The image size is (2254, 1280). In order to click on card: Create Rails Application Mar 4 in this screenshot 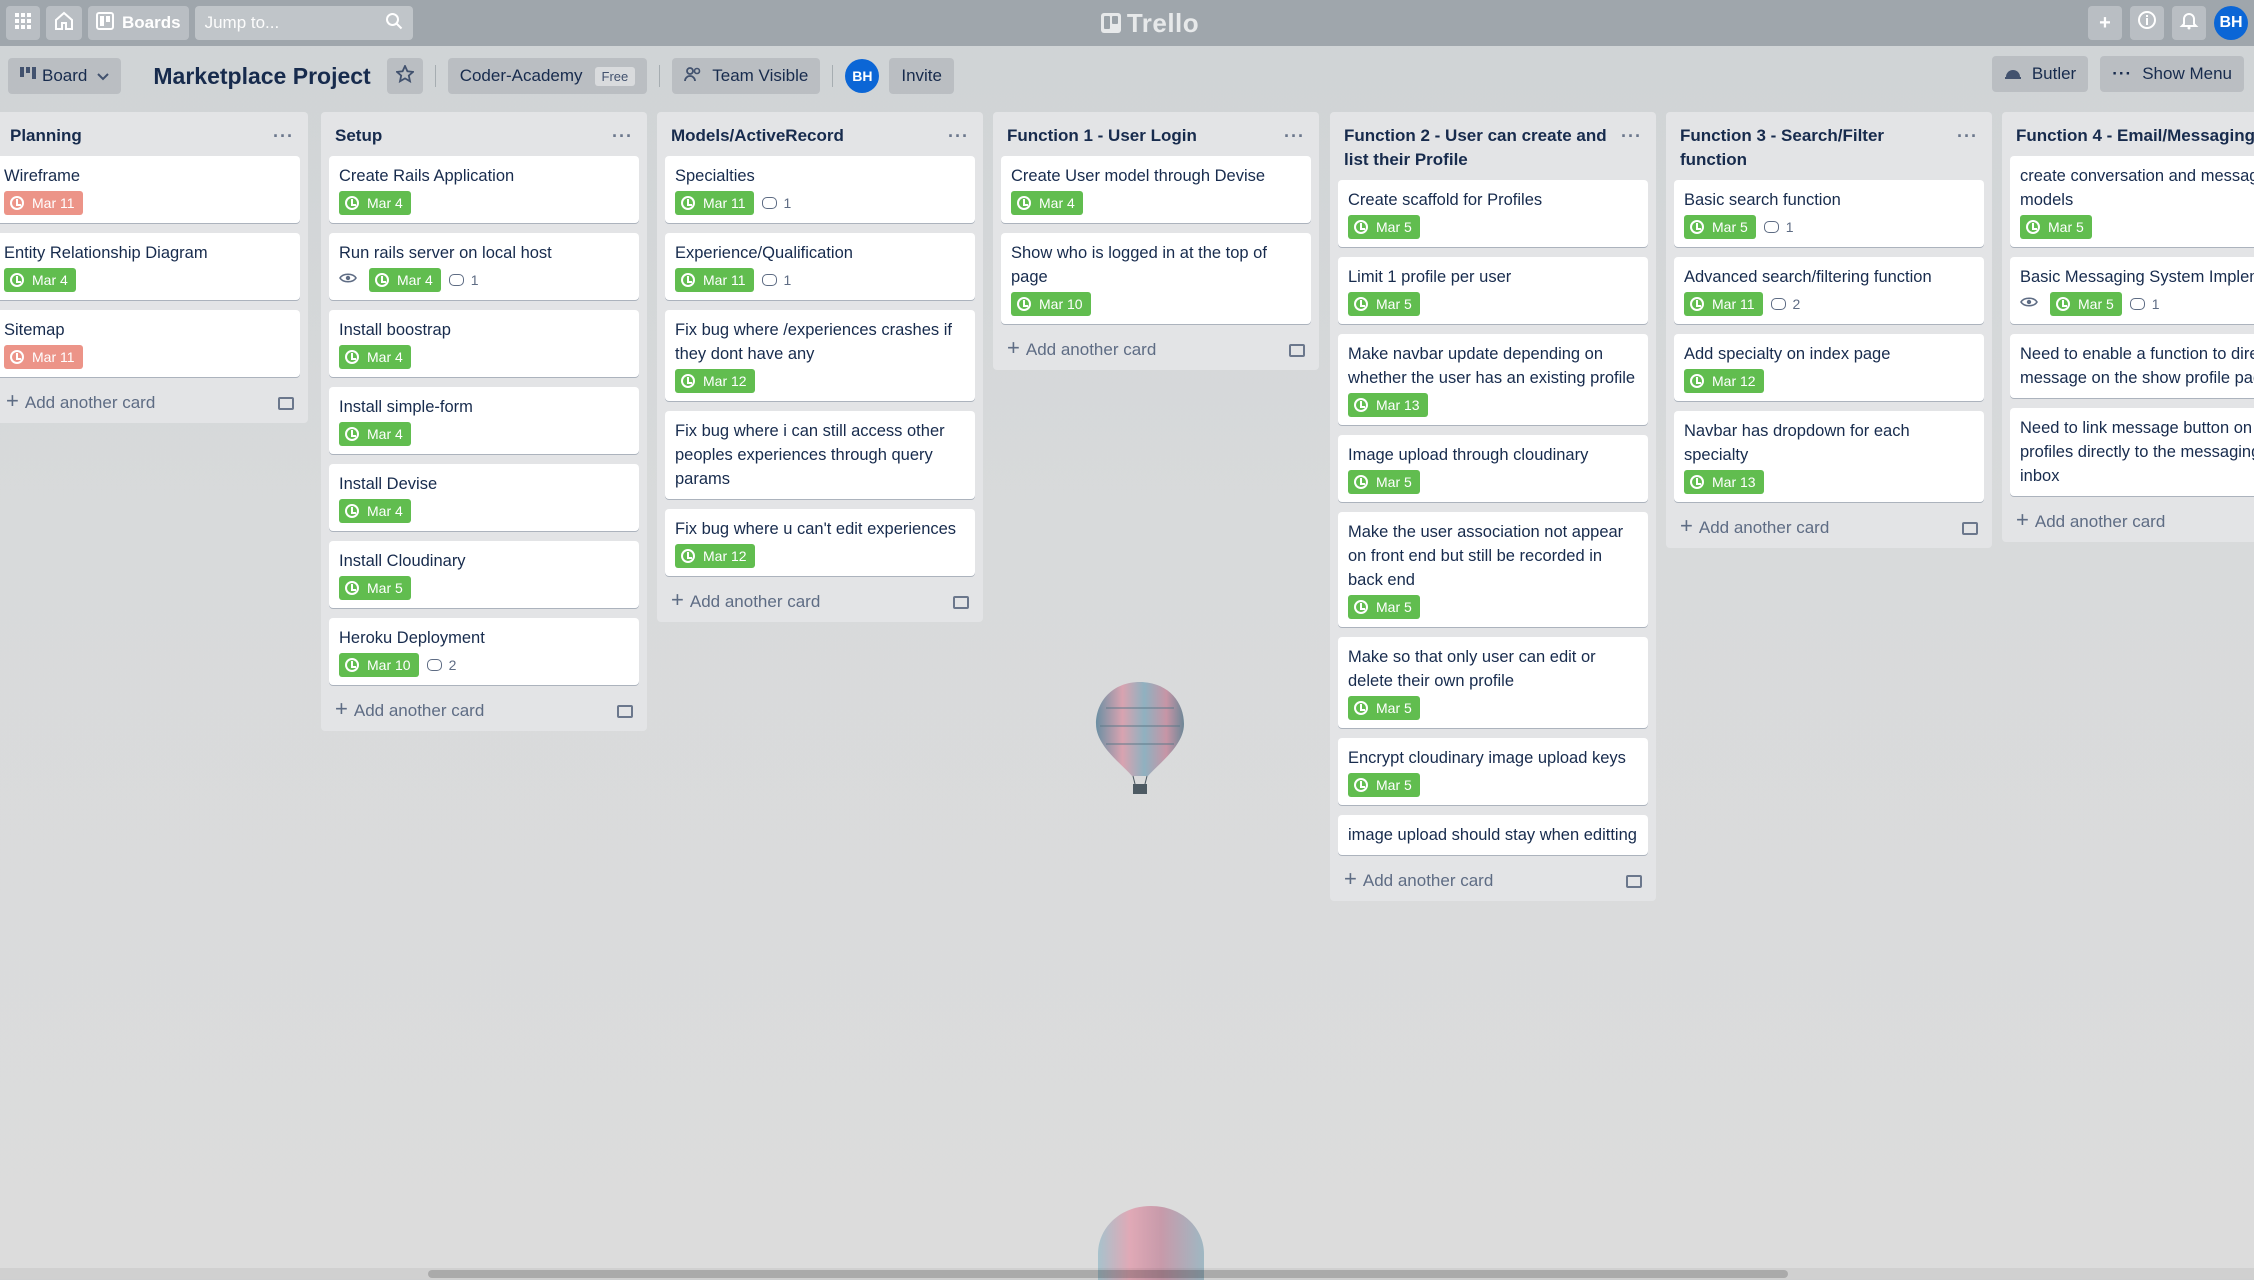, I will do `click(484, 189)`.